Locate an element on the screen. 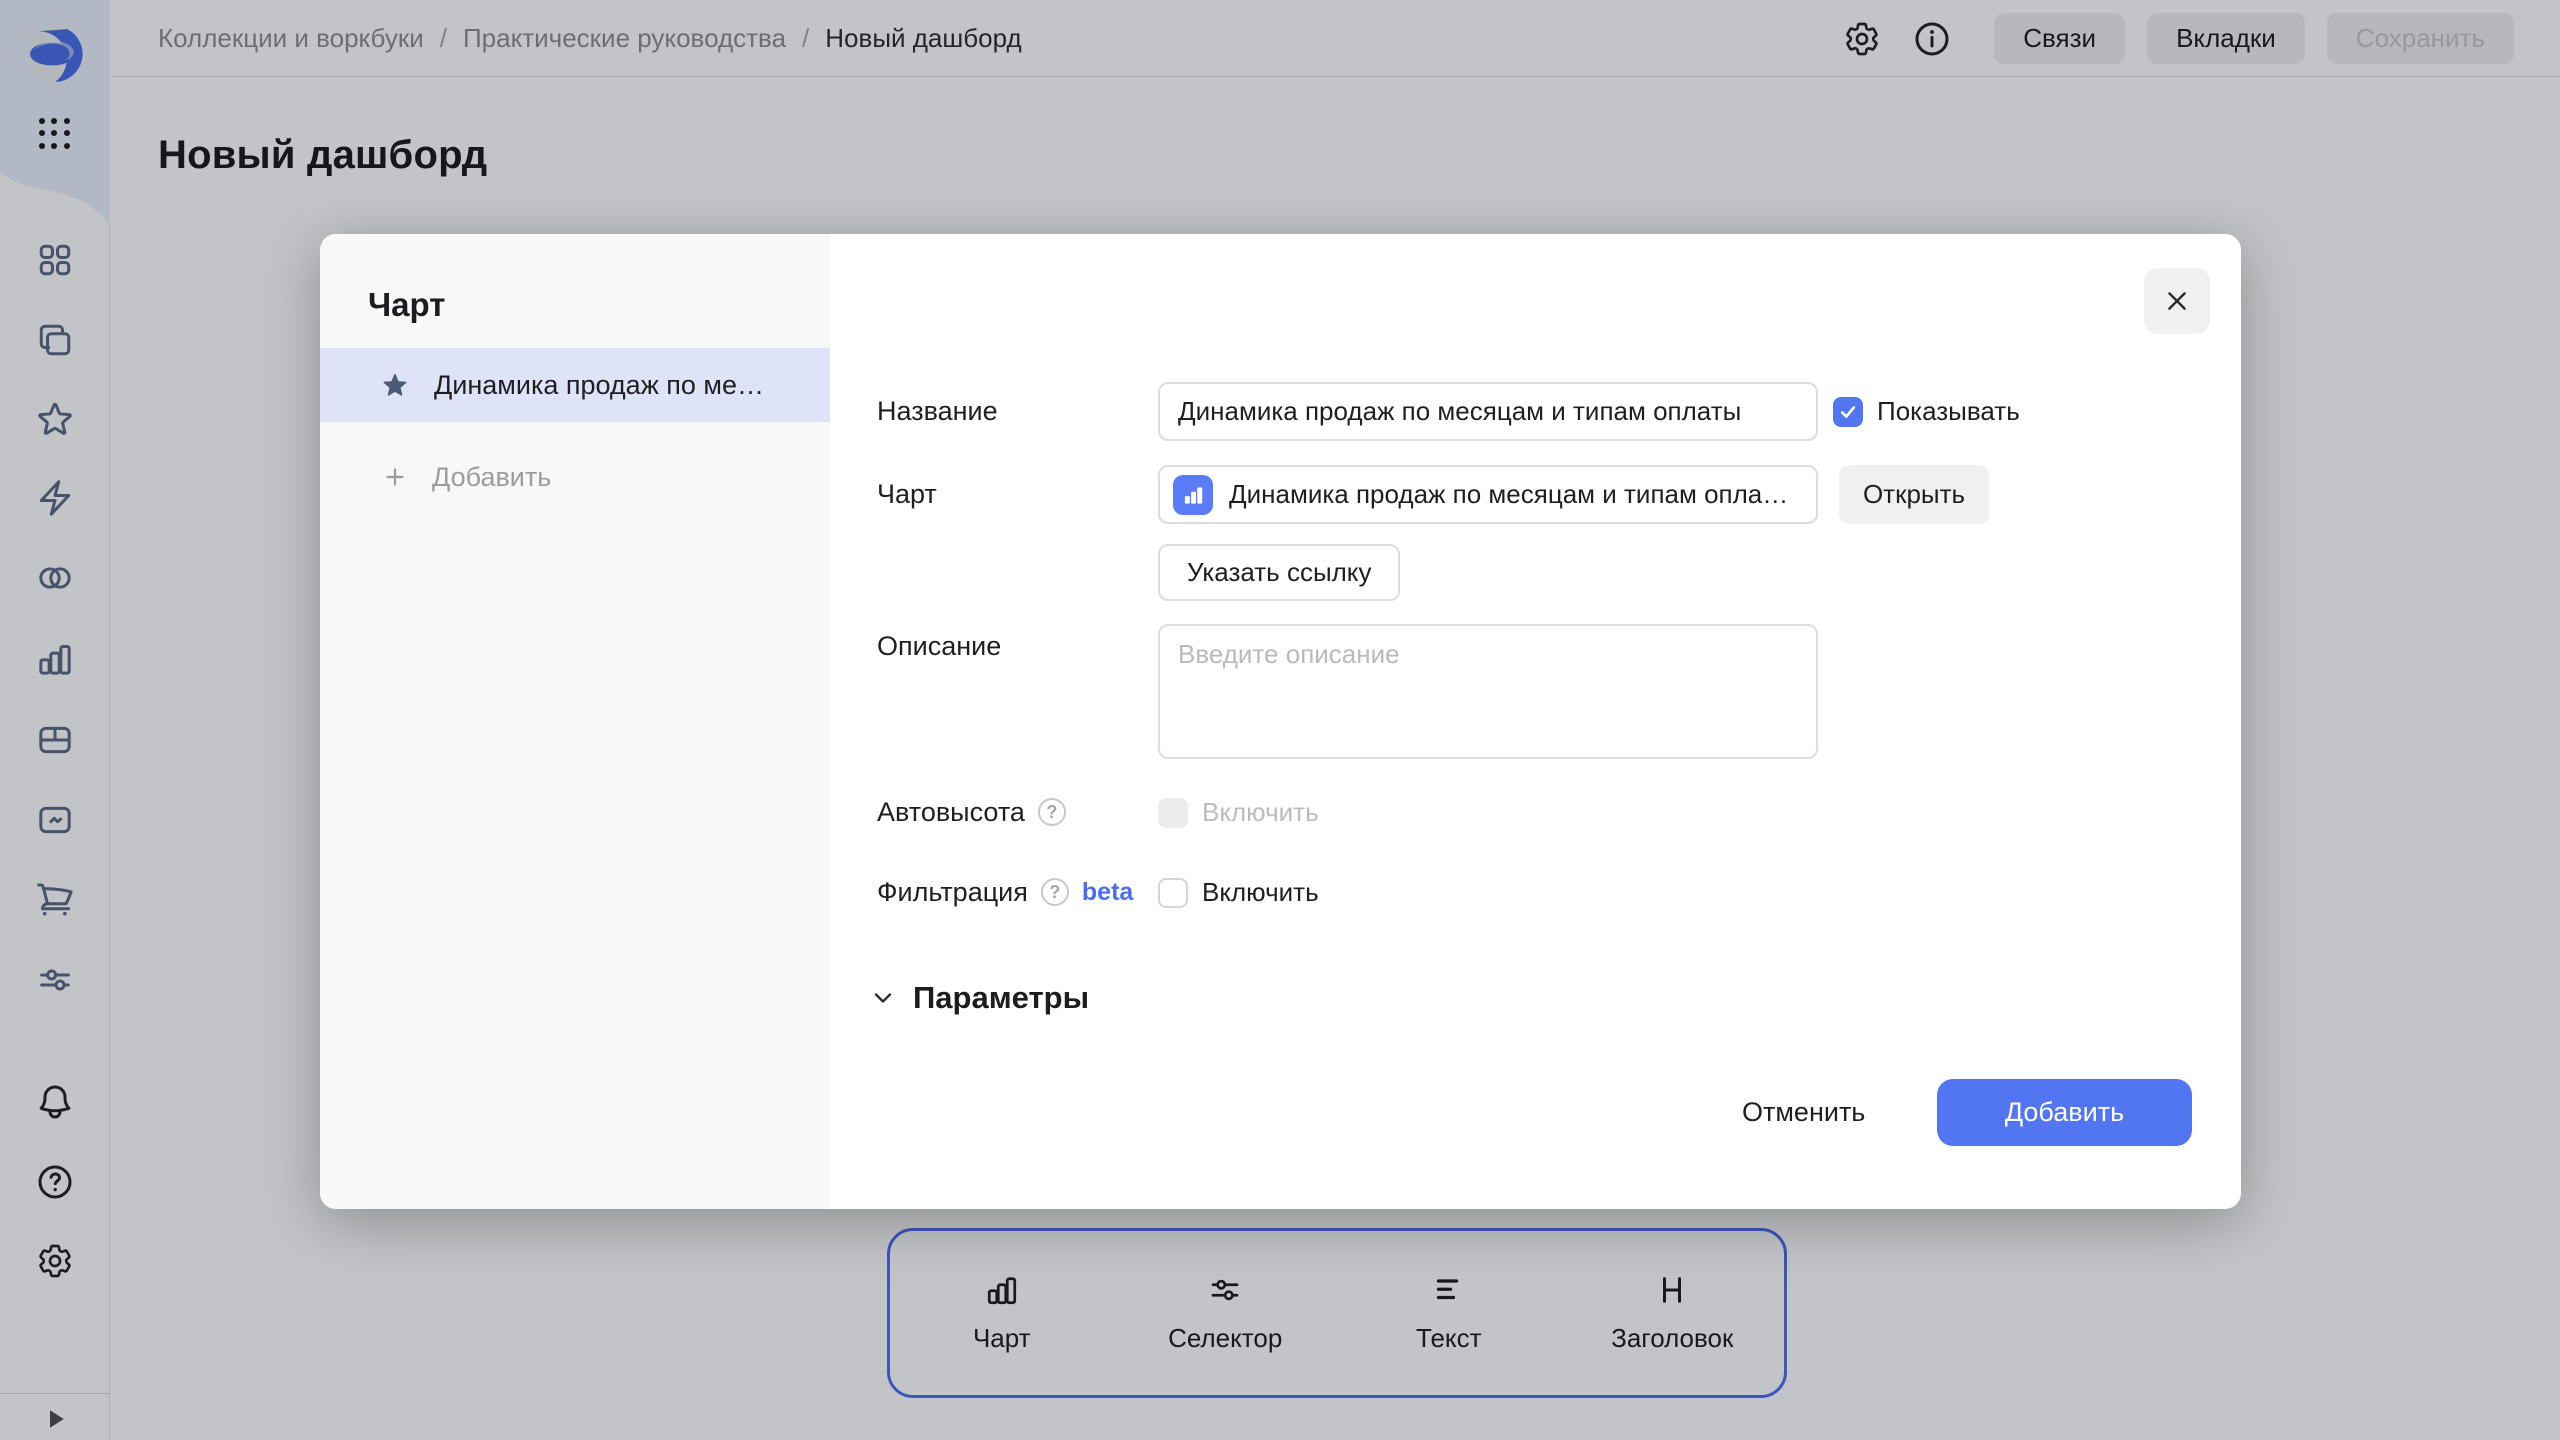 Image resolution: width=2560 pixels, height=1440 pixels. parameters-collapse: Параметры is located at coordinates (979, 998).